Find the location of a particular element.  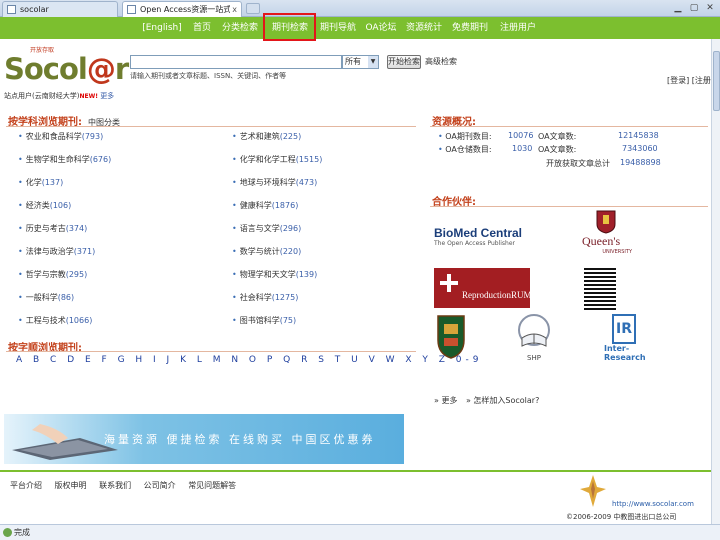

partner-queens: Queen's UNIVERSITY is located at coordinates (607, 234).